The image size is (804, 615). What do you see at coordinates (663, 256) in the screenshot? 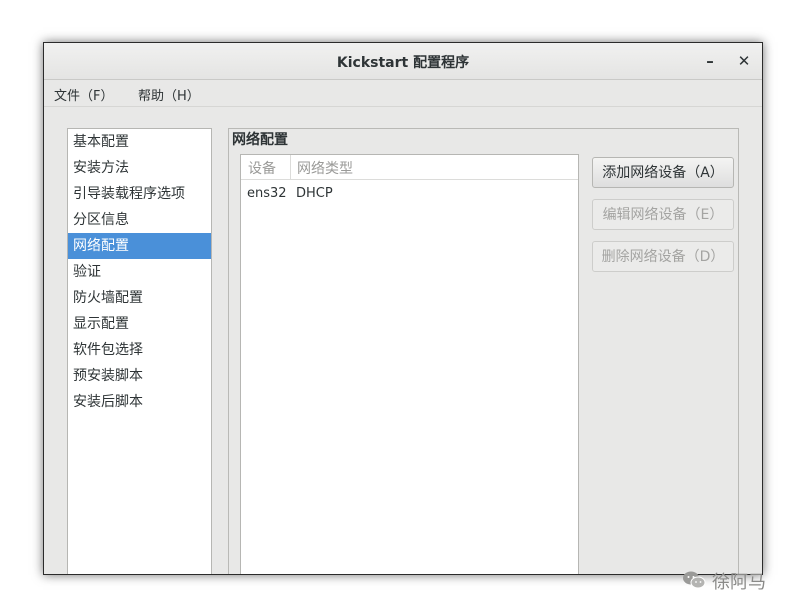
I see `delete-network-device-button: 删除网络设备（D）` at bounding box center [663, 256].